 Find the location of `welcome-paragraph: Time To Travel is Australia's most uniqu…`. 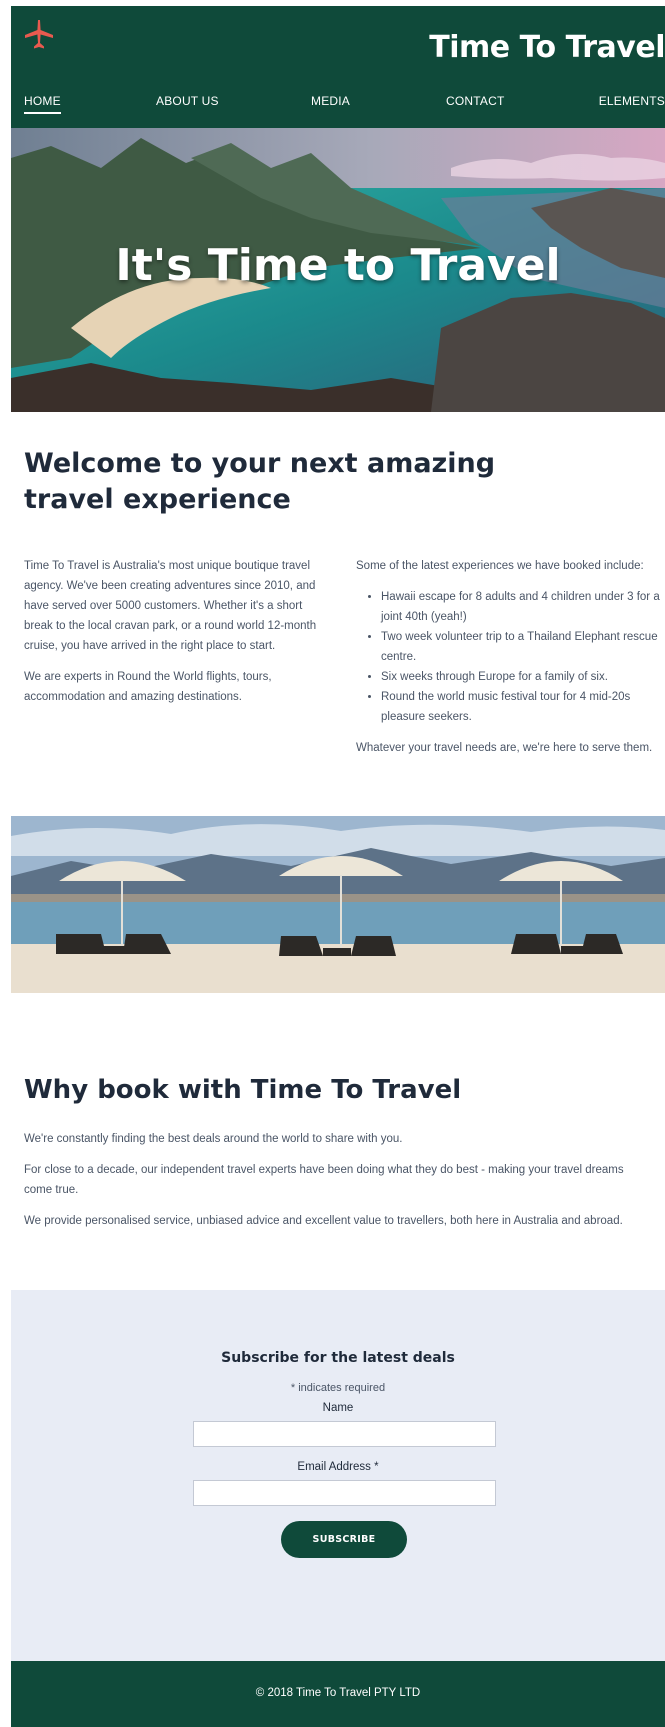

welcome-paragraph: Time To Travel is Australia's most uniqu… is located at coordinates (170, 606).